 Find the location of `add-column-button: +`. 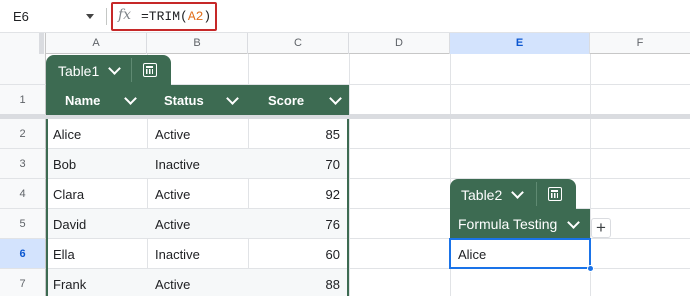

add-column-button: + is located at coordinates (601, 228).